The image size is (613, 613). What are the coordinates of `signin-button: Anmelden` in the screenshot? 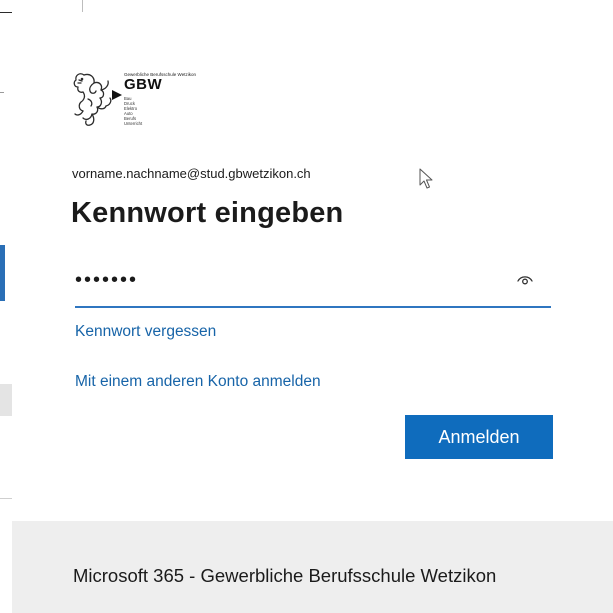 It's located at (479, 437).